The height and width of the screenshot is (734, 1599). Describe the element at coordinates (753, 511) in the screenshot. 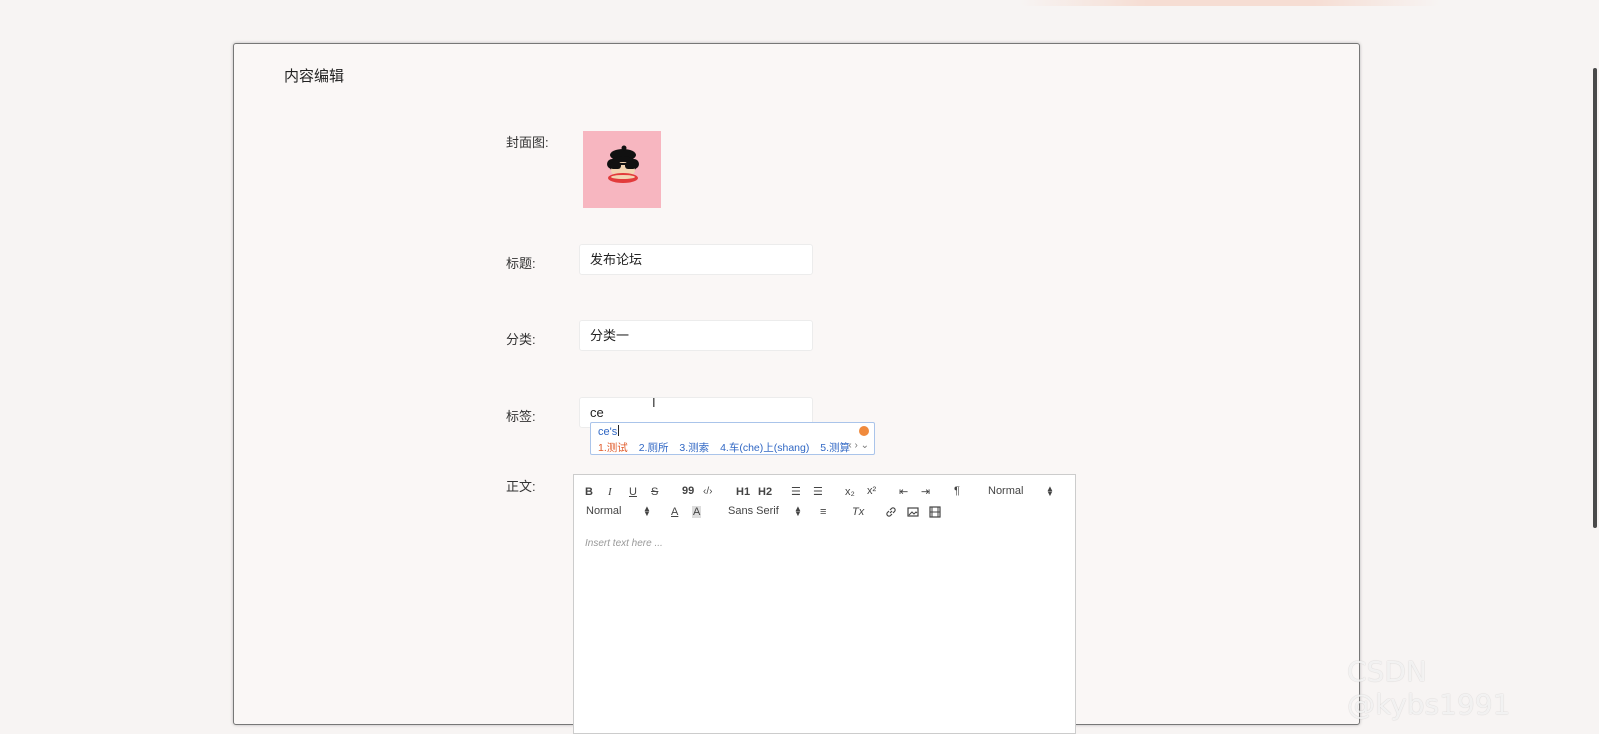

I see `font-select-value: Sans Serif` at that location.